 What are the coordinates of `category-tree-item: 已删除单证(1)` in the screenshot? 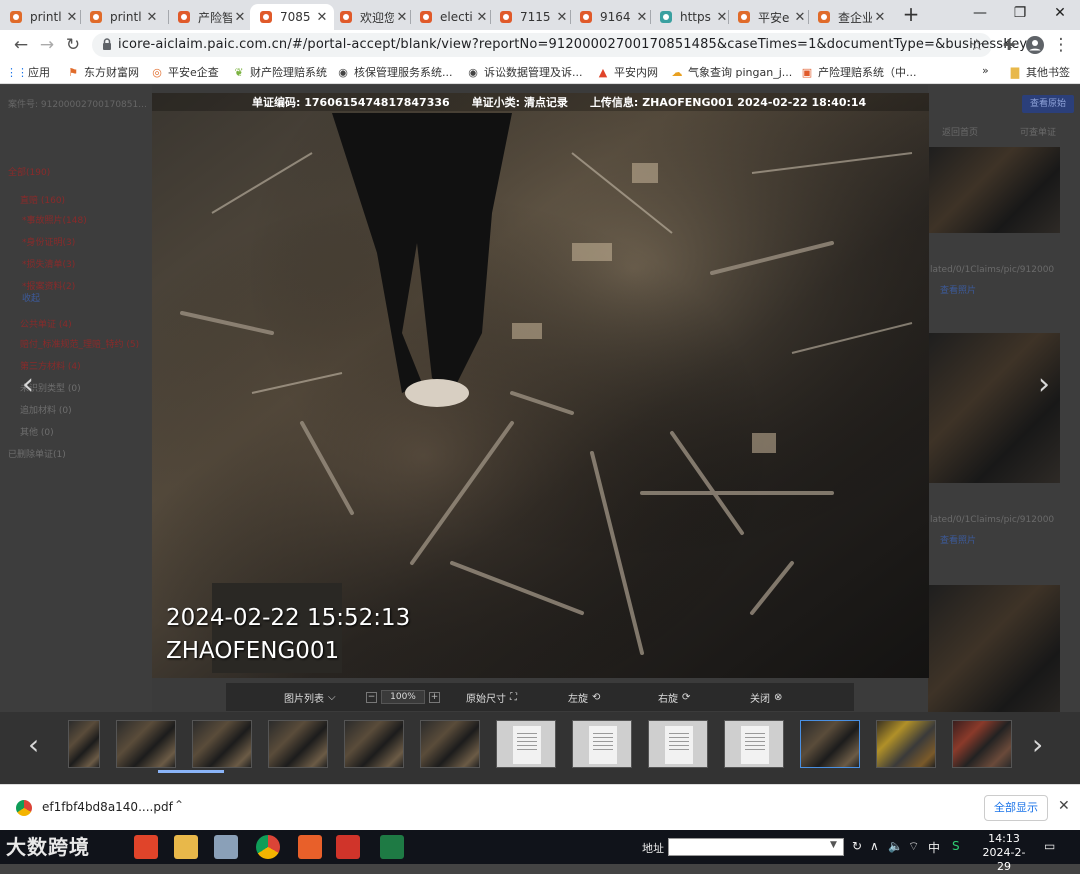 It's located at (37, 453).